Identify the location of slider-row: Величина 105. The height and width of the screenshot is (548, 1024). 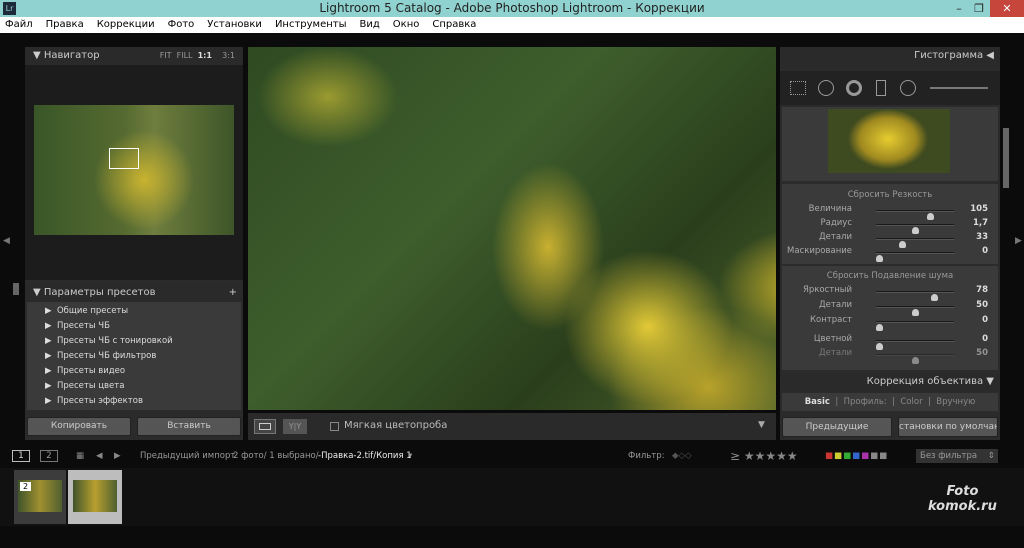
(892, 212).